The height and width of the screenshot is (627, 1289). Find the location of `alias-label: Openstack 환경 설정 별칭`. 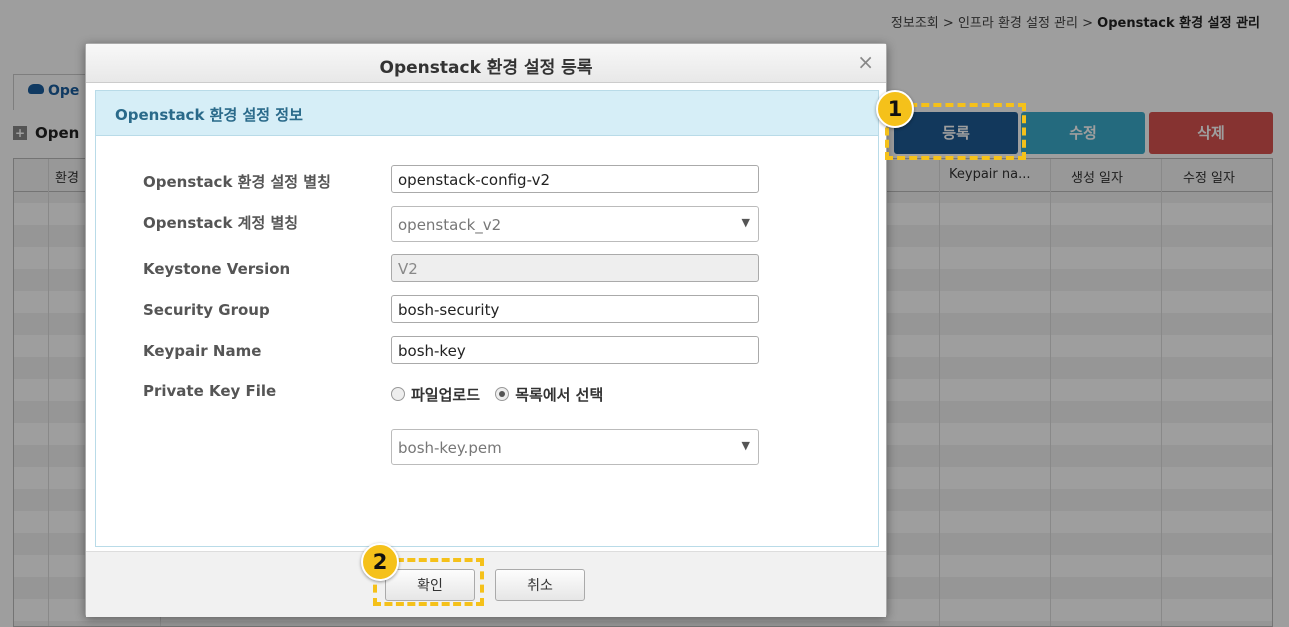

alias-label: Openstack 환경 설정 별칭 is located at coordinates (237, 182).